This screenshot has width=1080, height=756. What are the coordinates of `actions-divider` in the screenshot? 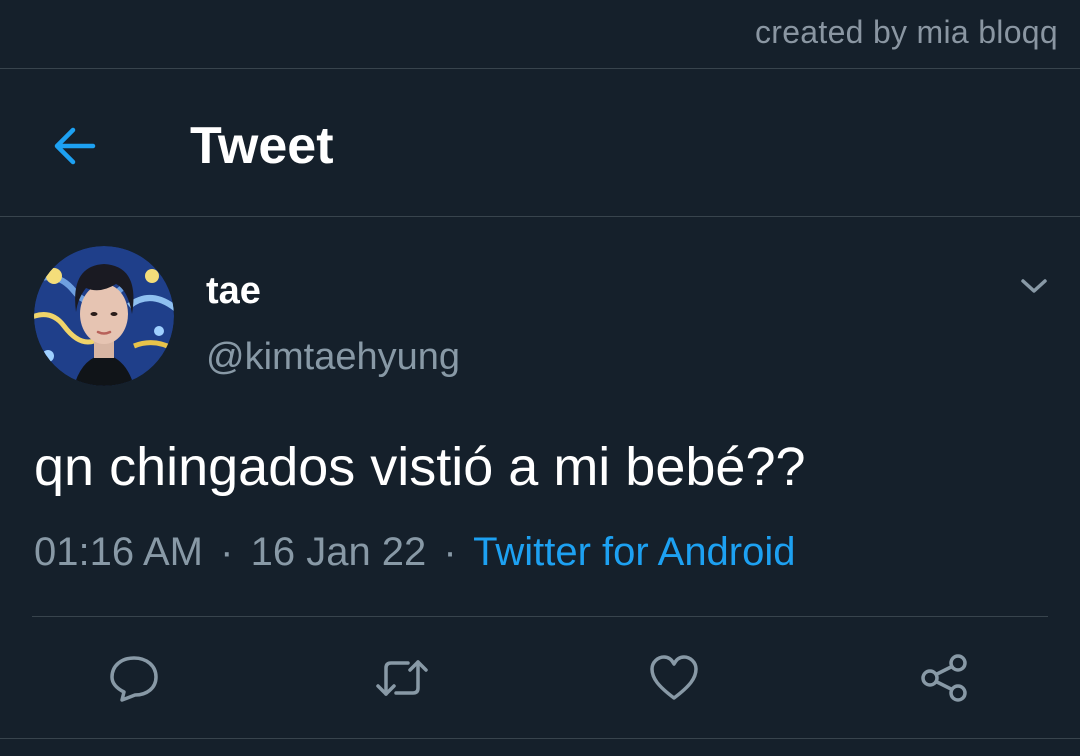 It's located at (540, 616).